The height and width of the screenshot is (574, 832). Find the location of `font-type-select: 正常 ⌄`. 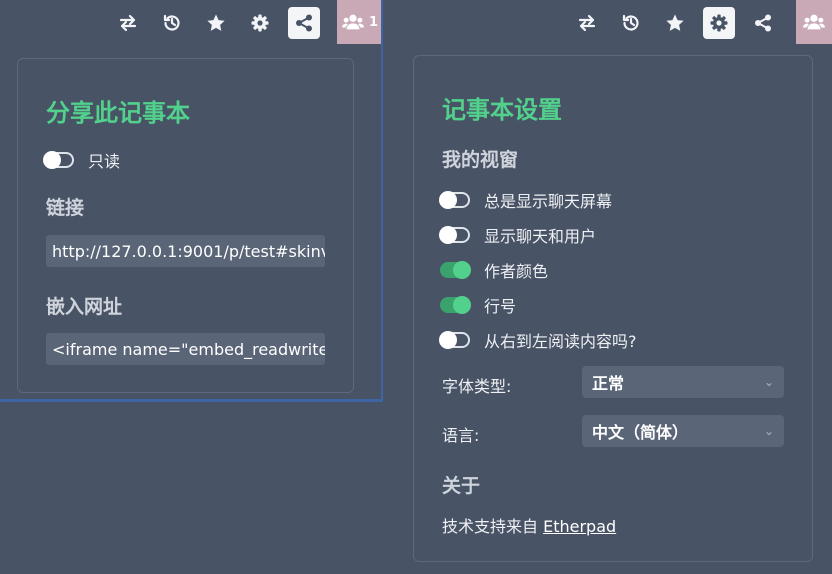

font-type-select: 正常 ⌄ is located at coordinates (683, 382).